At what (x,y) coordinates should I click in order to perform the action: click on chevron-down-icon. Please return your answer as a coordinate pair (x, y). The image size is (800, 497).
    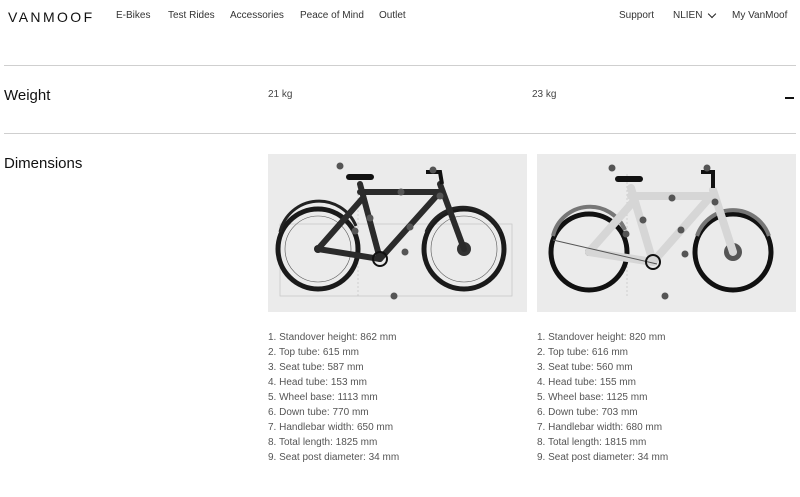
    Looking at the image, I should click on (712, 14).